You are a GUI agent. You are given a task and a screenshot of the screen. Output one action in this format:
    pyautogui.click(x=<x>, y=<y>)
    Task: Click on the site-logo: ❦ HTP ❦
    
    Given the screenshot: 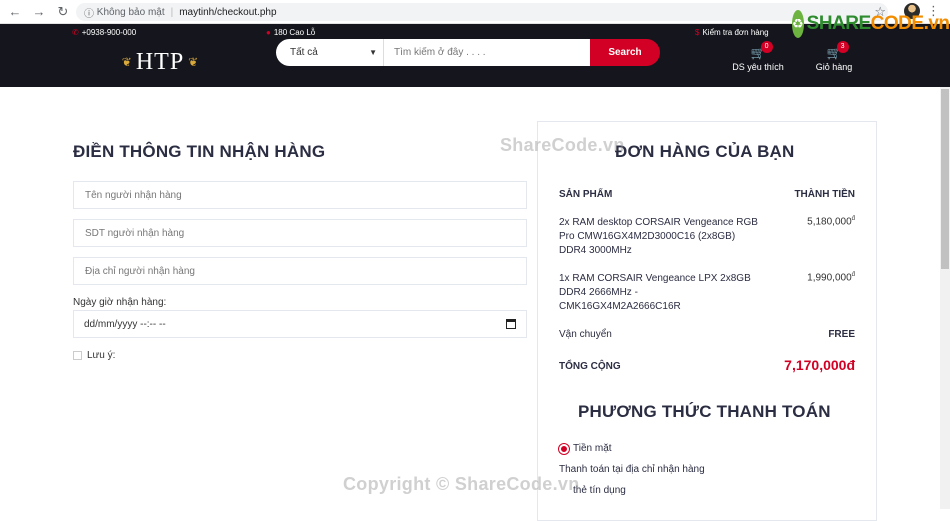 What is the action you would take?
    pyautogui.click(x=160, y=62)
    